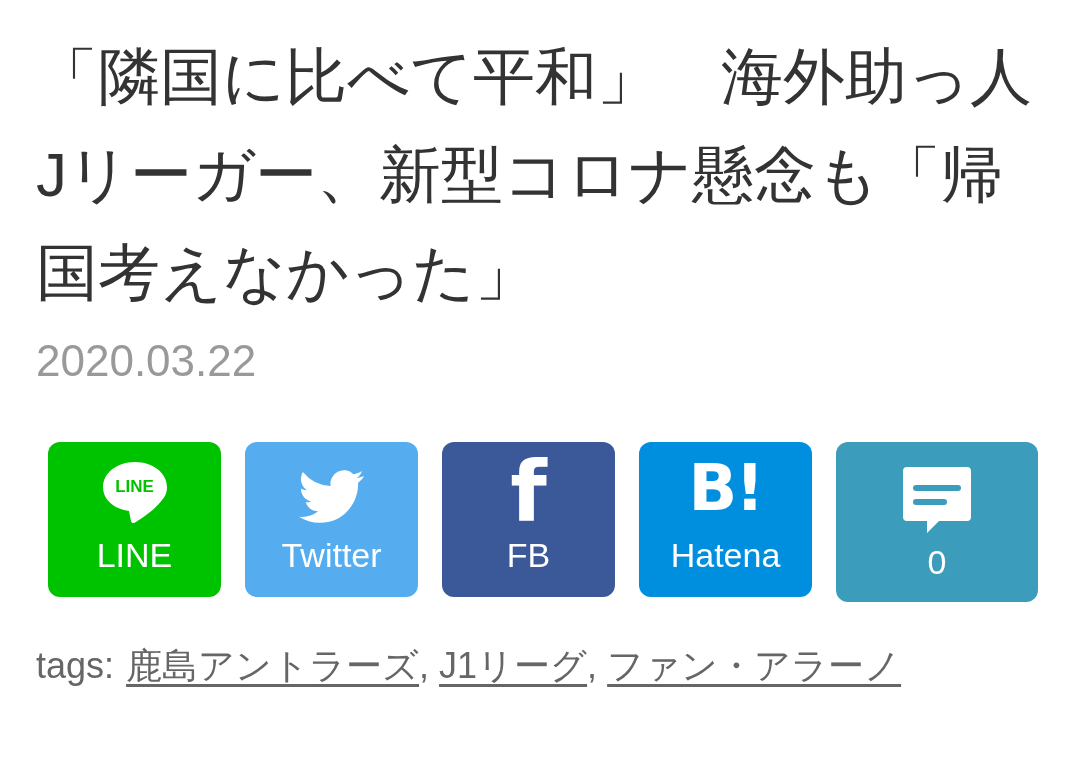 The height and width of the screenshot is (775, 1080). Describe the element at coordinates (528, 488) in the screenshot. I see `facebook-logo: f` at that location.